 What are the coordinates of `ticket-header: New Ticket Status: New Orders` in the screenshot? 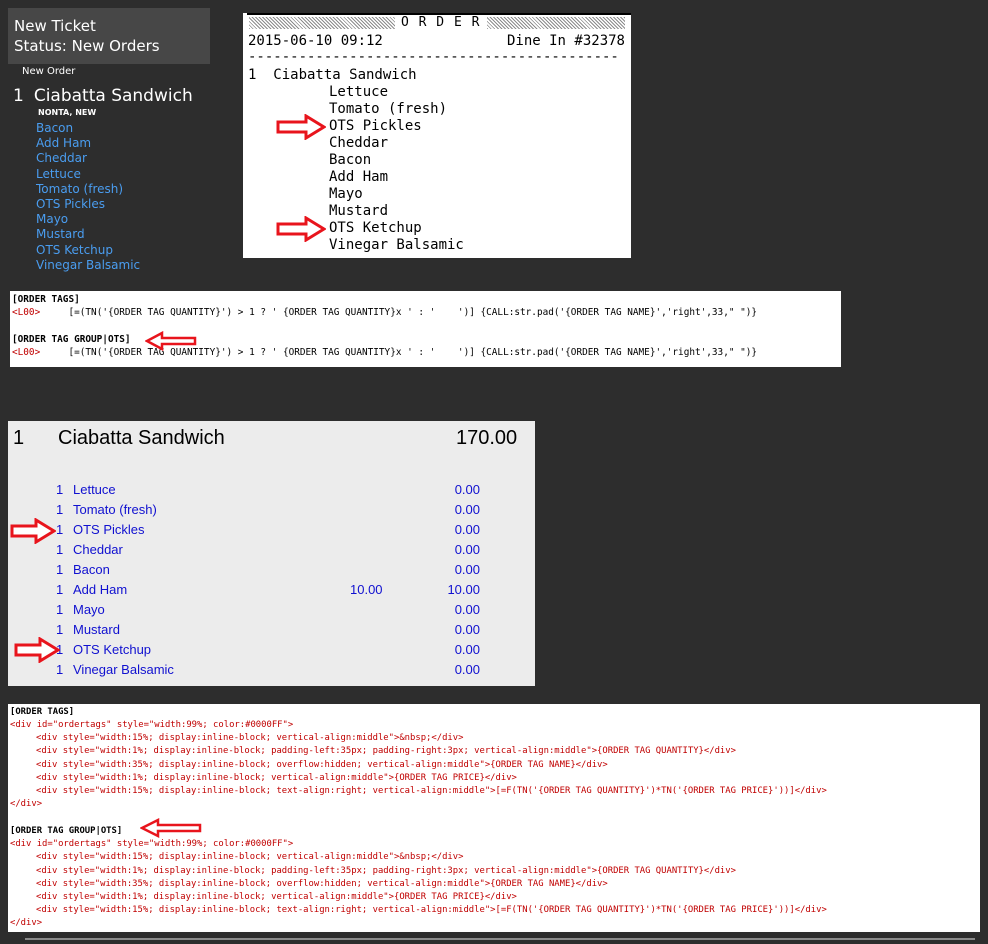 It's located at (109, 36).